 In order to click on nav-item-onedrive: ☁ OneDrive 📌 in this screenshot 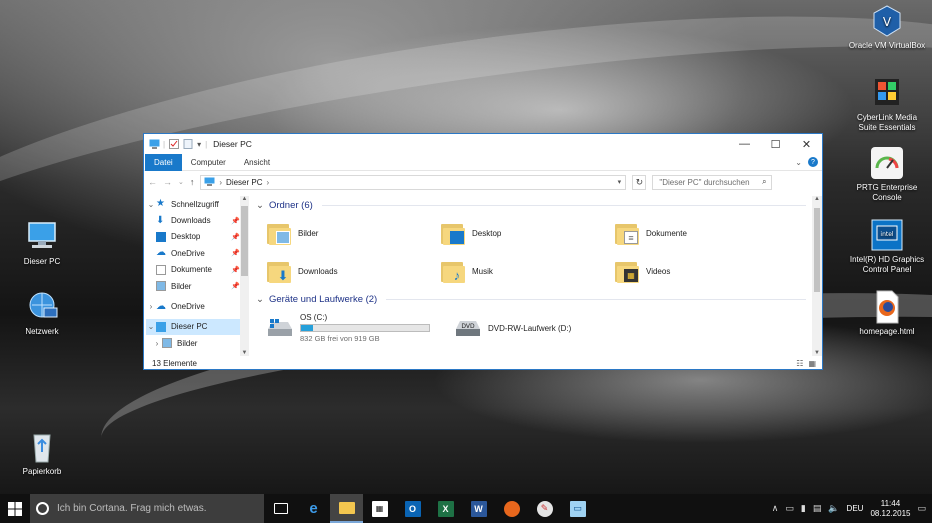, I will do `click(193, 253)`.